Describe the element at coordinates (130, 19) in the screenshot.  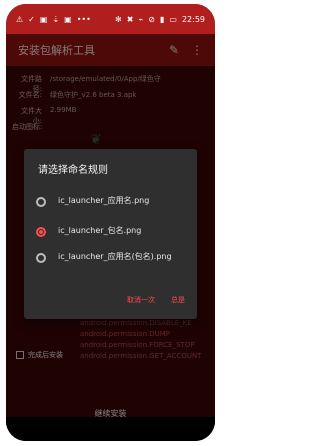
I see `mute-icon: ✖` at that location.